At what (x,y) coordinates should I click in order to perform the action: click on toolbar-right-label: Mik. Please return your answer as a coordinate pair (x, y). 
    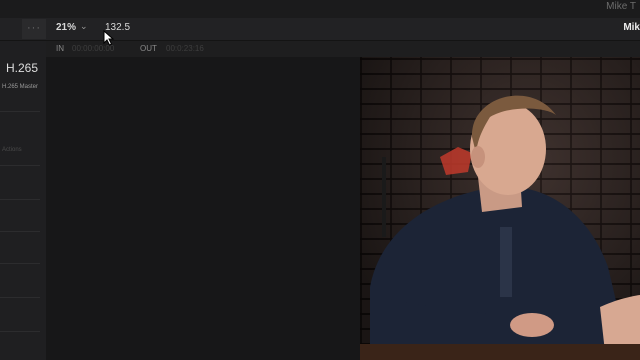
    Looking at the image, I should click on (631, 27).